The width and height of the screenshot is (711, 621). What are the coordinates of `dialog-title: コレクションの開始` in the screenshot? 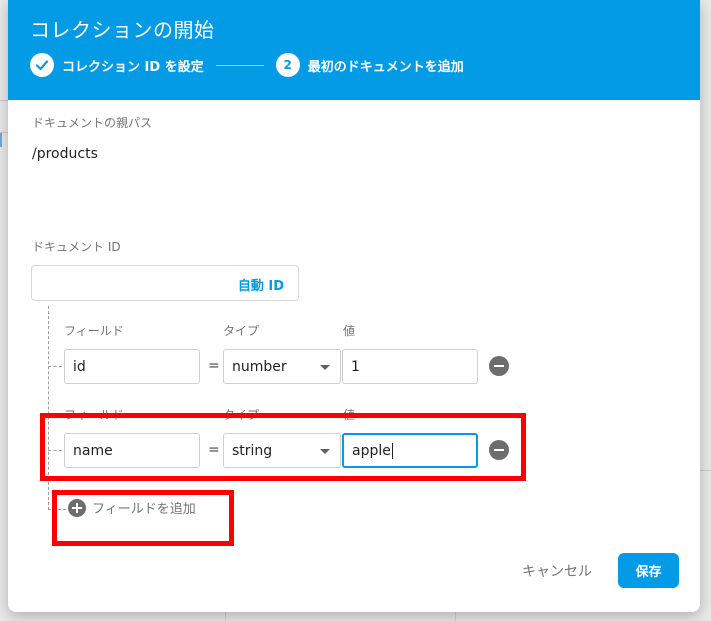 It's located at (122, 30).